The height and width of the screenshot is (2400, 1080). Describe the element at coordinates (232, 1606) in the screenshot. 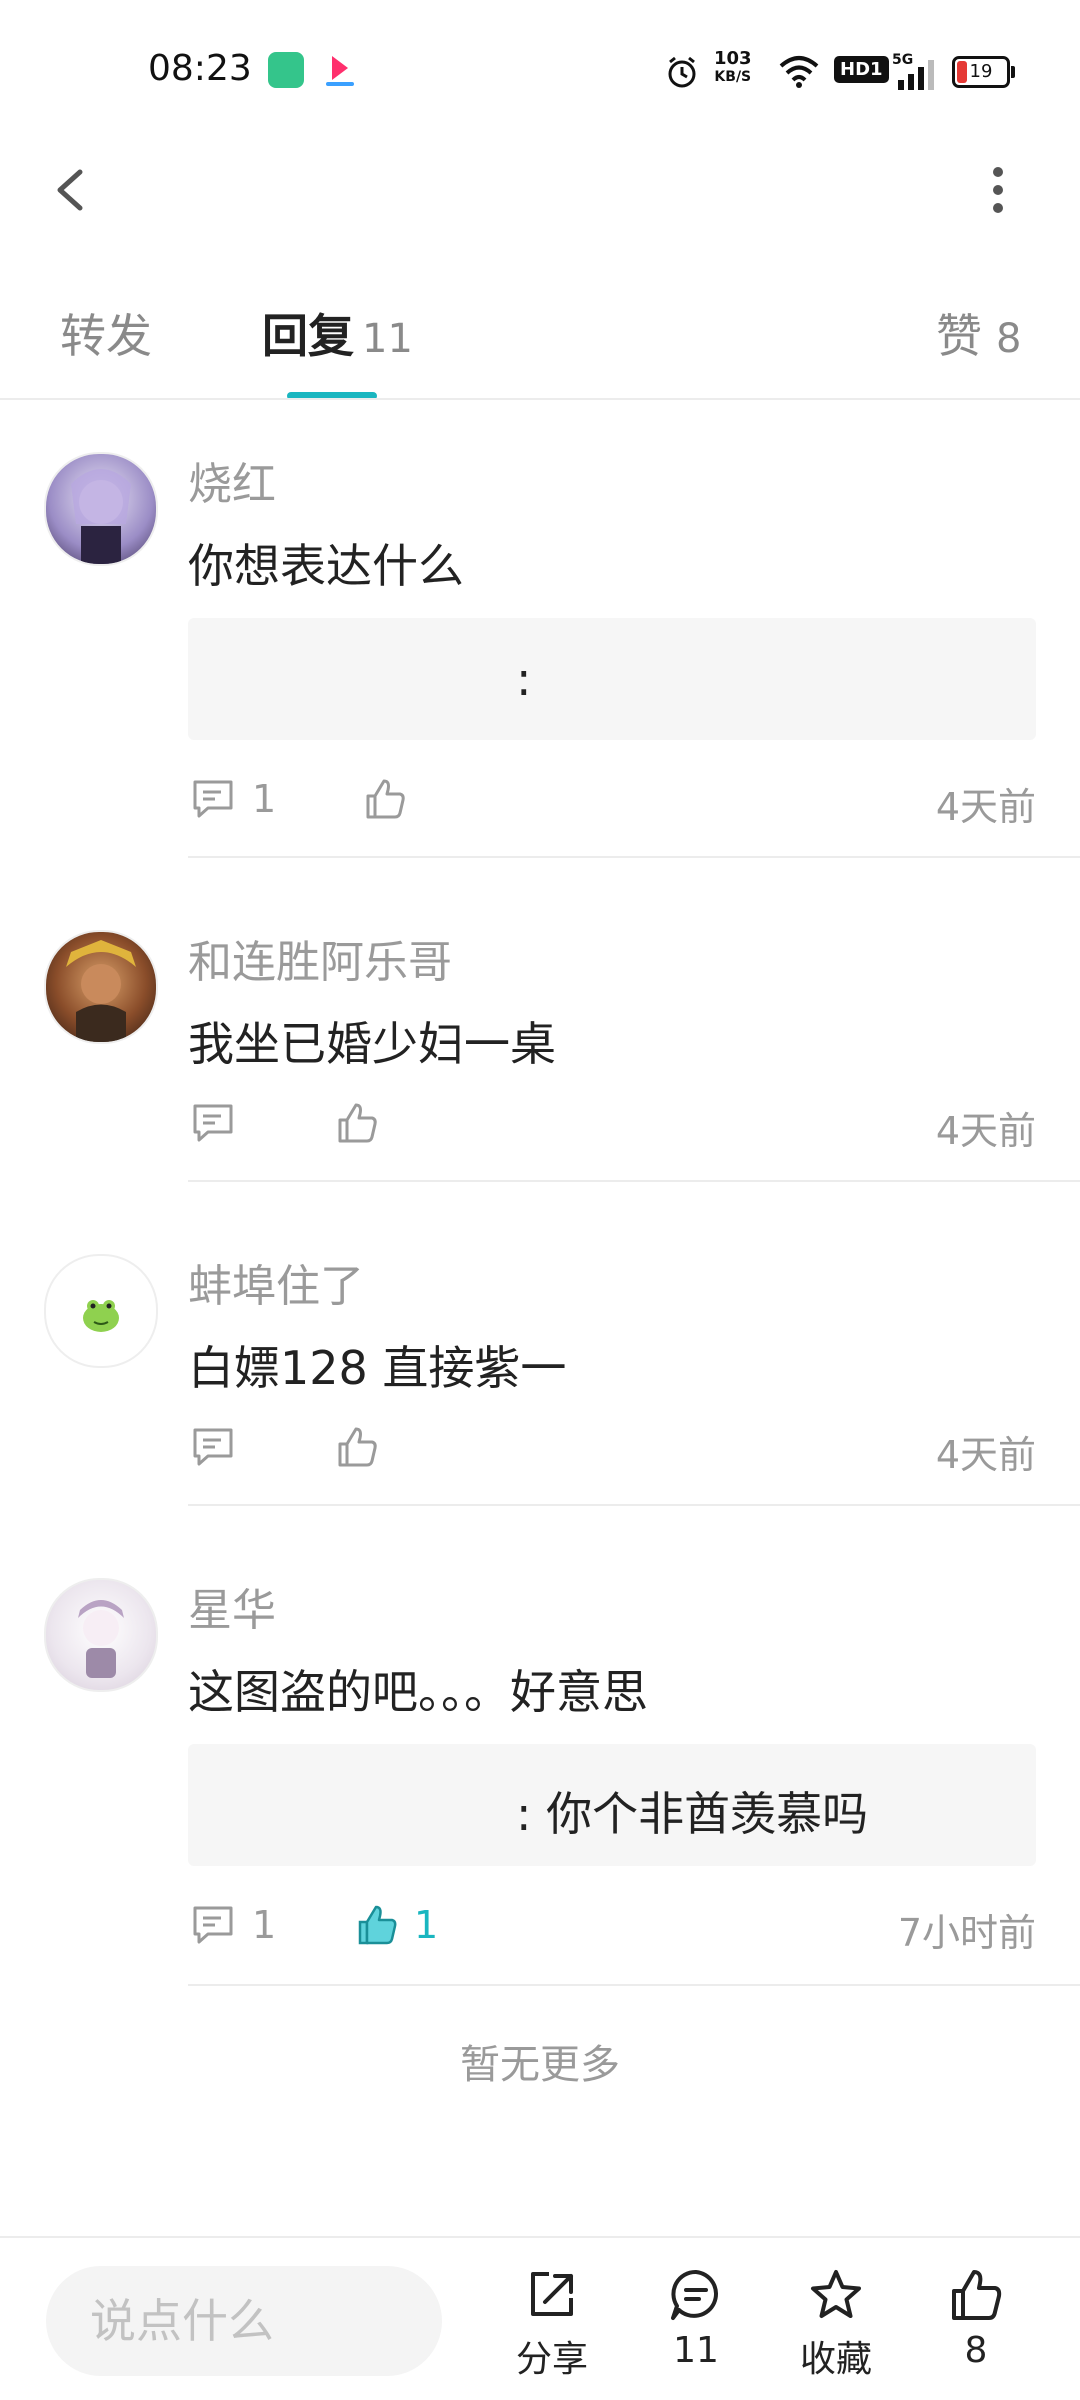

I see `username: 星华` at that location.